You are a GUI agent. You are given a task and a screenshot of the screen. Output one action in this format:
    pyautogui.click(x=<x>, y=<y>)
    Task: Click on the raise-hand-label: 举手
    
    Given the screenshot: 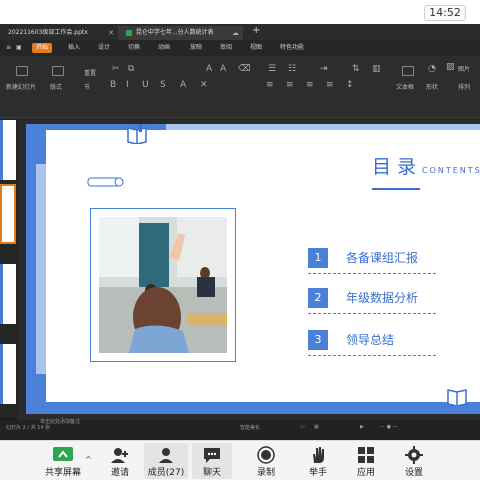 What is the action you would take?
    pyautogui.click(x=317, y=473)
    